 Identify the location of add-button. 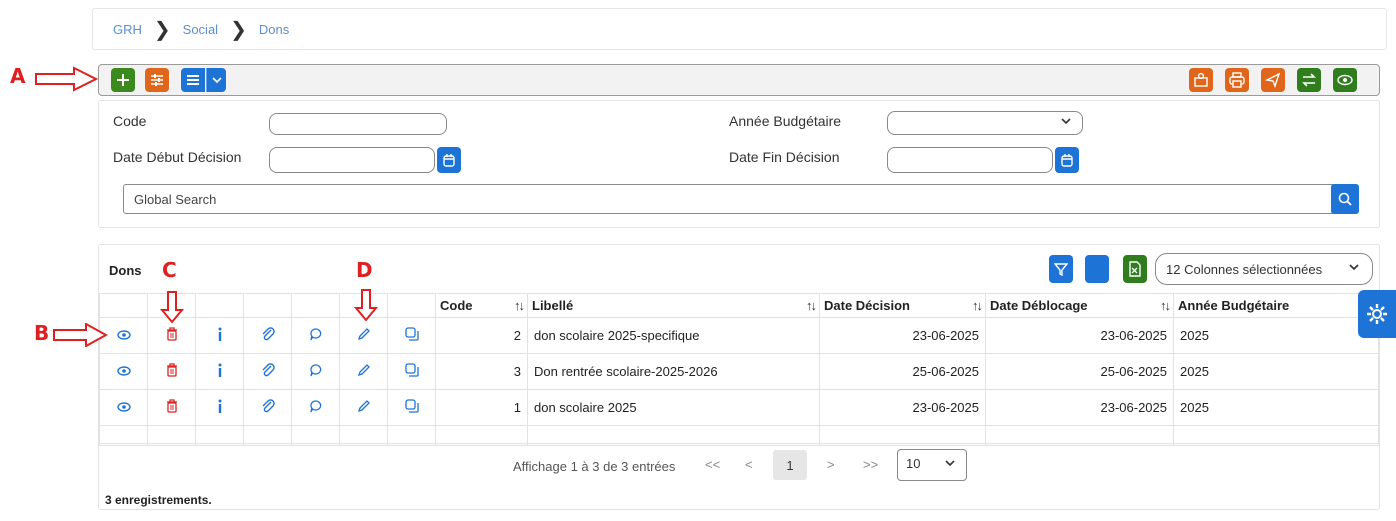
(123, 80).